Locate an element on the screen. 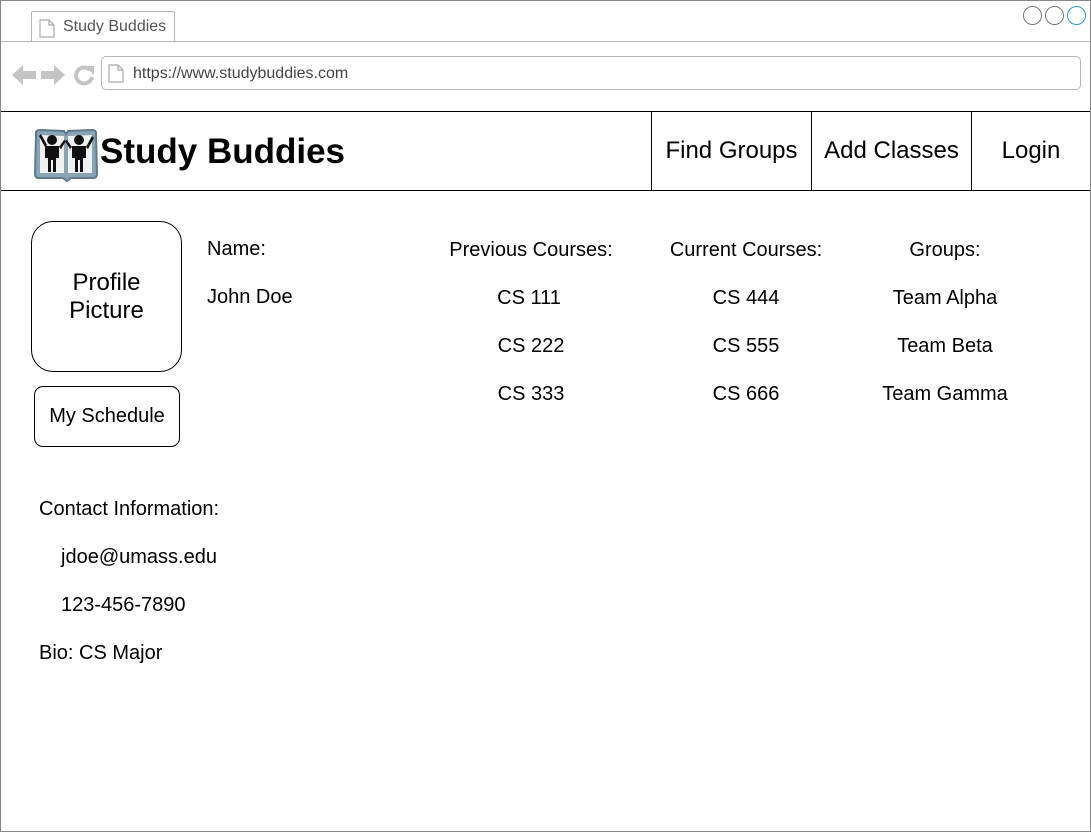  close-button is located at coordinates (1076, 15).